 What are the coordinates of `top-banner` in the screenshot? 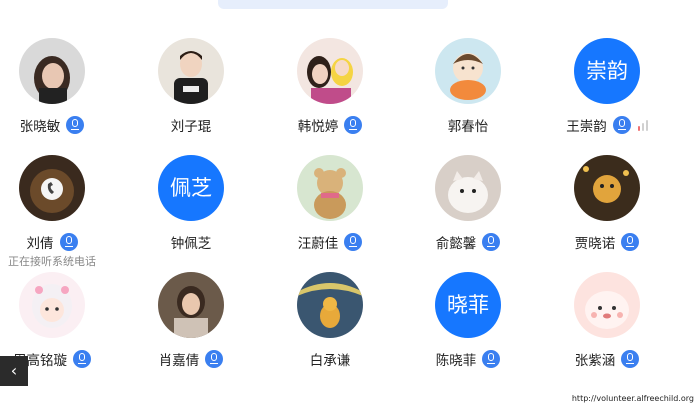 It's located at (333, 4).